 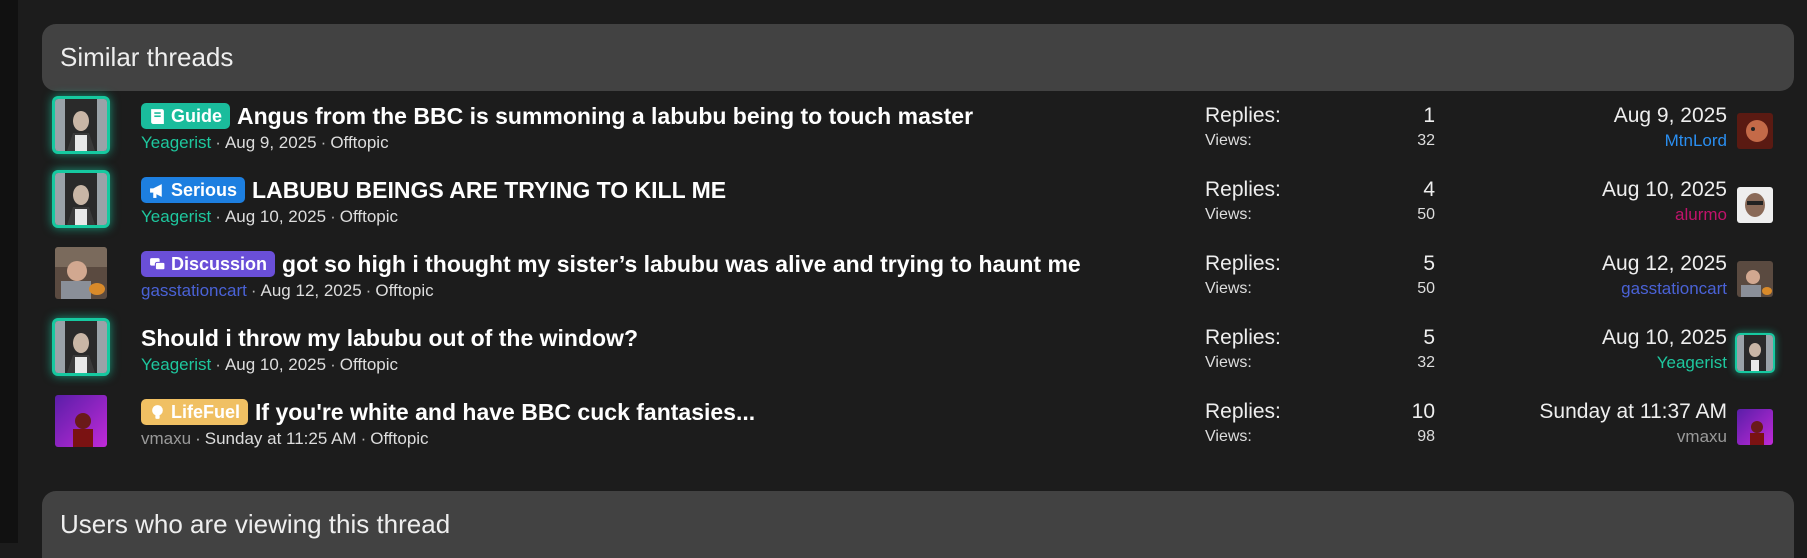 I want to click on viewing-users-block: Users who are viewing this thread, so click(x=918, y=524).